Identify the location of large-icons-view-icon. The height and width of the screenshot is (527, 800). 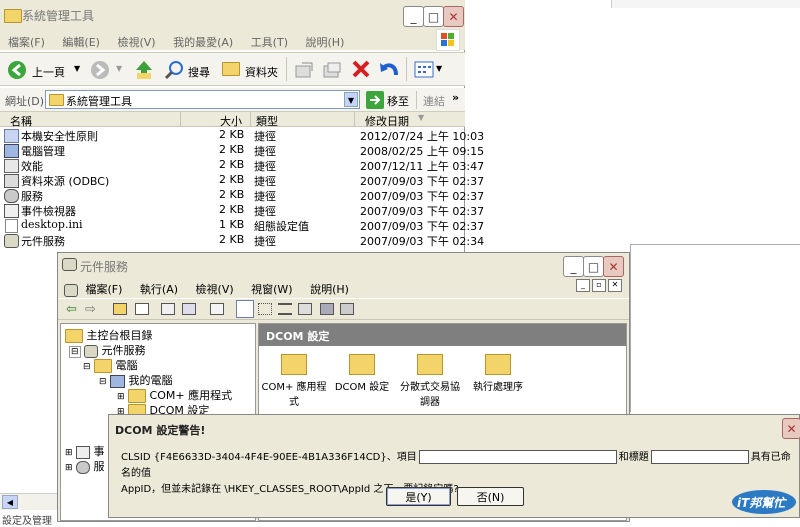
(245, 309).